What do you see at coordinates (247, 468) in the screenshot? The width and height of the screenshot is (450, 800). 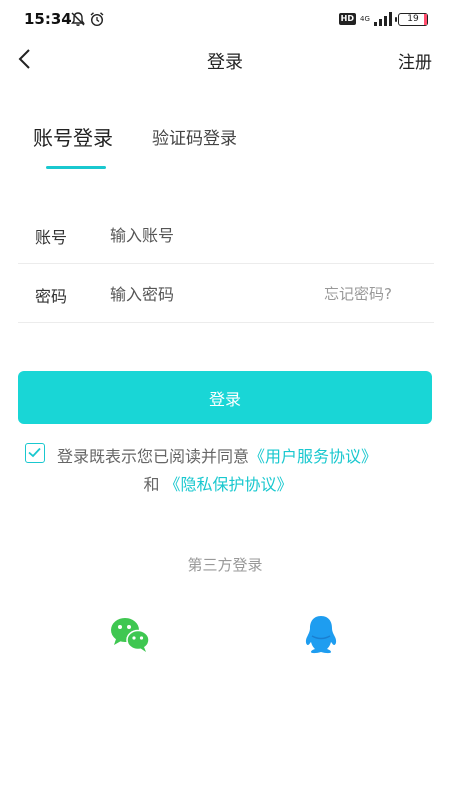 I see `agreement-text: 登录既表示您已阅读并同意《用户服务协议》 和 《隐私保护协议》` at bounding box center [247, 468].